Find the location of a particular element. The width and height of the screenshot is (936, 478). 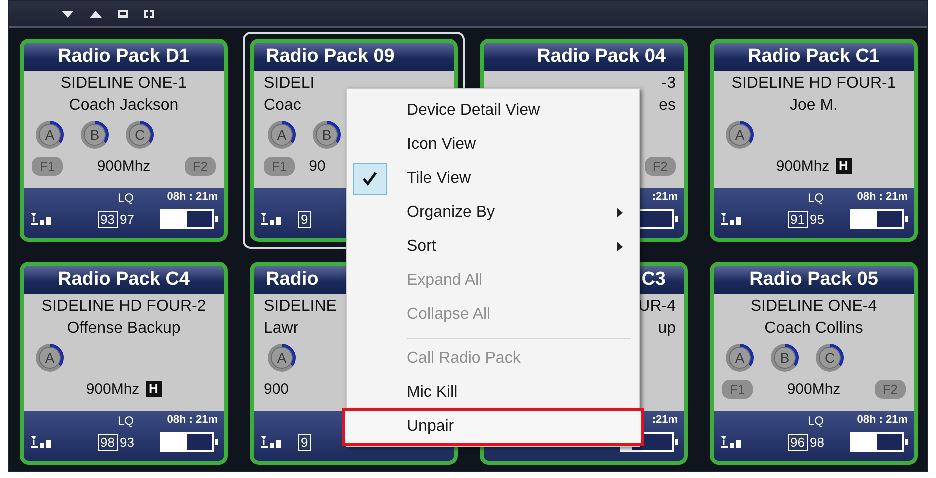

user-name: es is located at coordinates (667, 106).